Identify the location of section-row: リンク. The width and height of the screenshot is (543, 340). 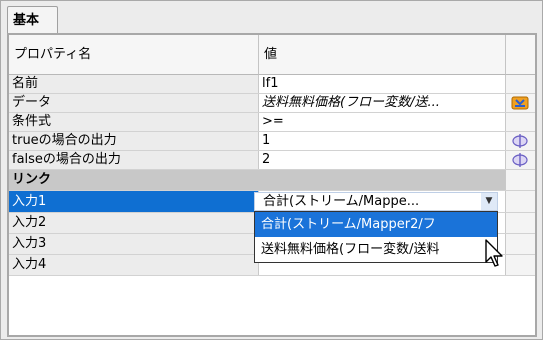
(272, 180).